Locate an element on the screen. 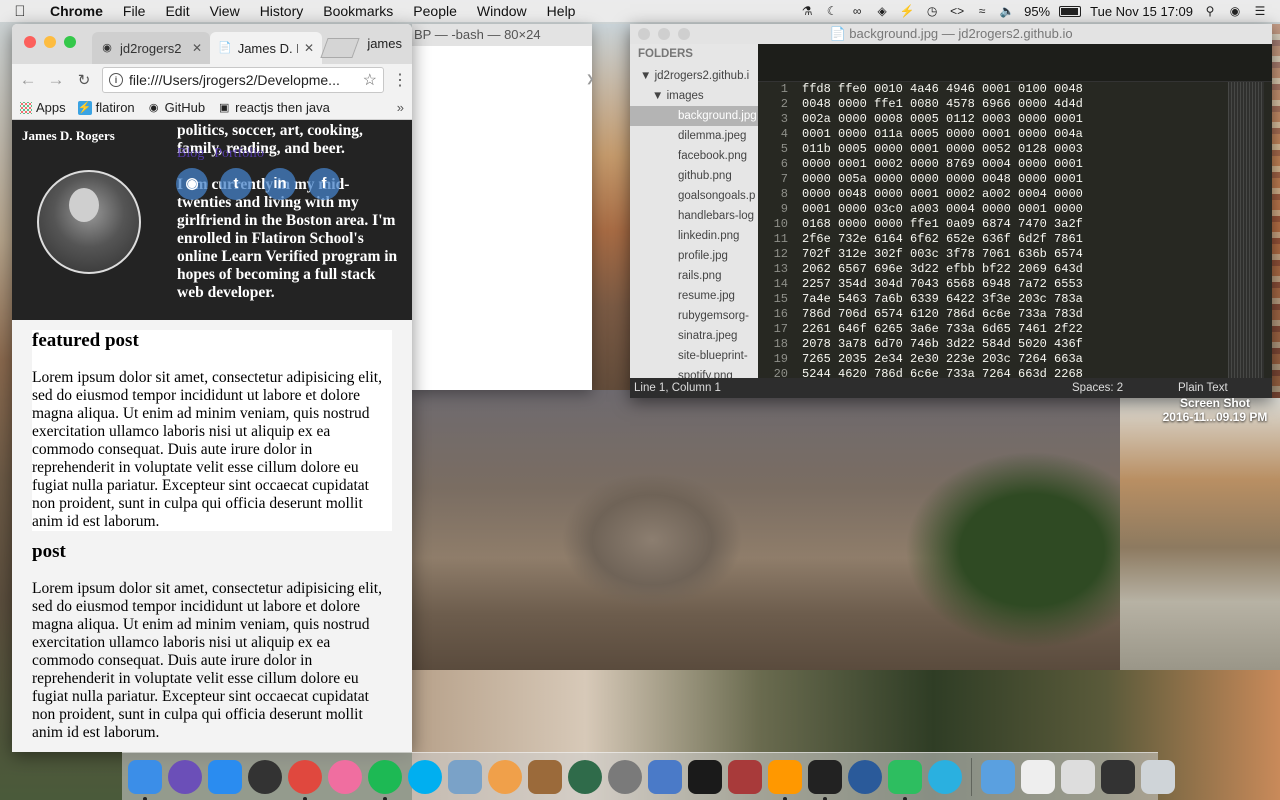  site-name: James D. Rogers is located at coordinates (68, 136).